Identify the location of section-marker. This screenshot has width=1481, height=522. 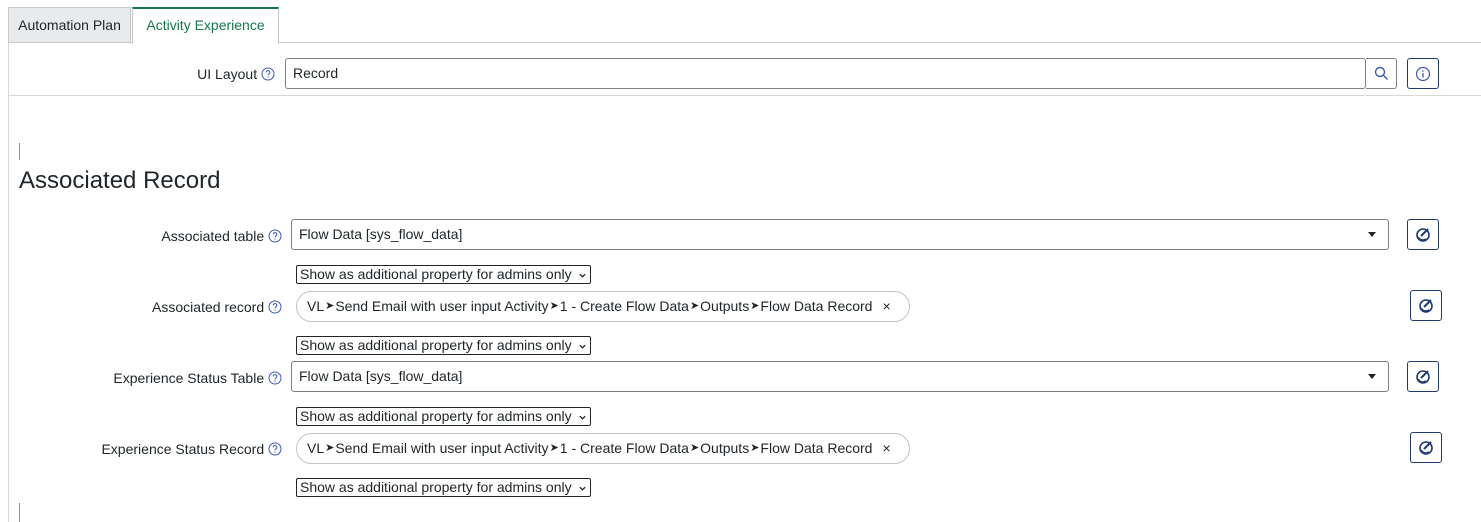
(19, 151).